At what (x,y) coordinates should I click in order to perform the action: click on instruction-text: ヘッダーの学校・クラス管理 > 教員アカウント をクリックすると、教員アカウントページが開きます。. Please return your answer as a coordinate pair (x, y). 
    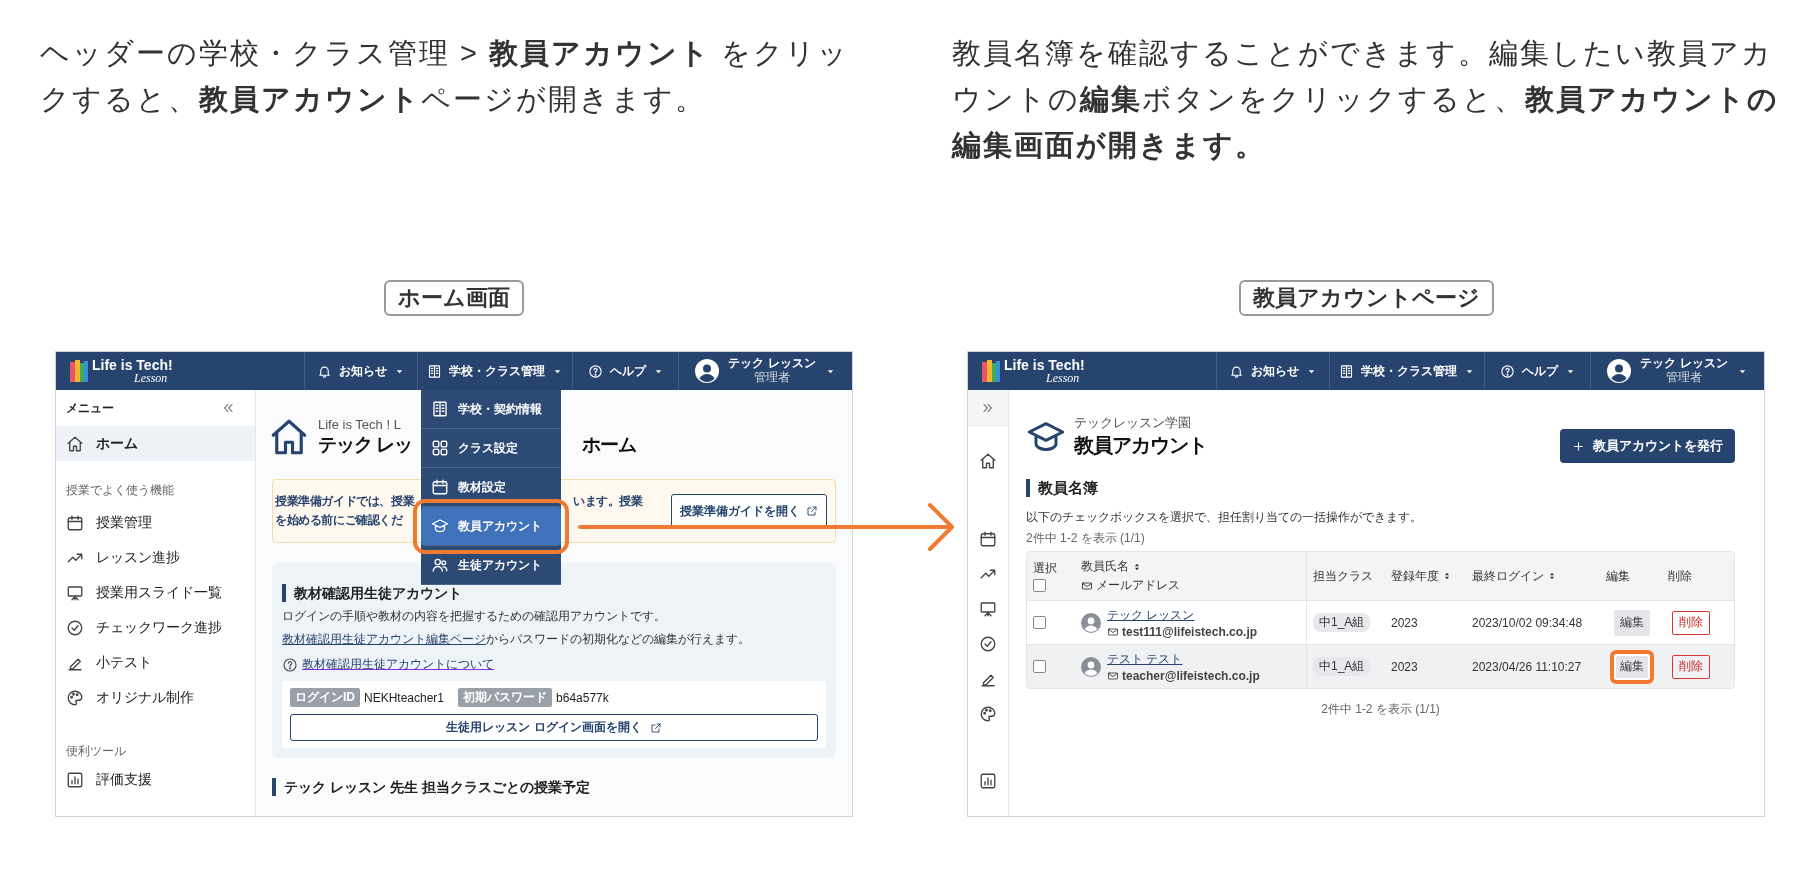
    Looking at the image, I should click on (445, 76).